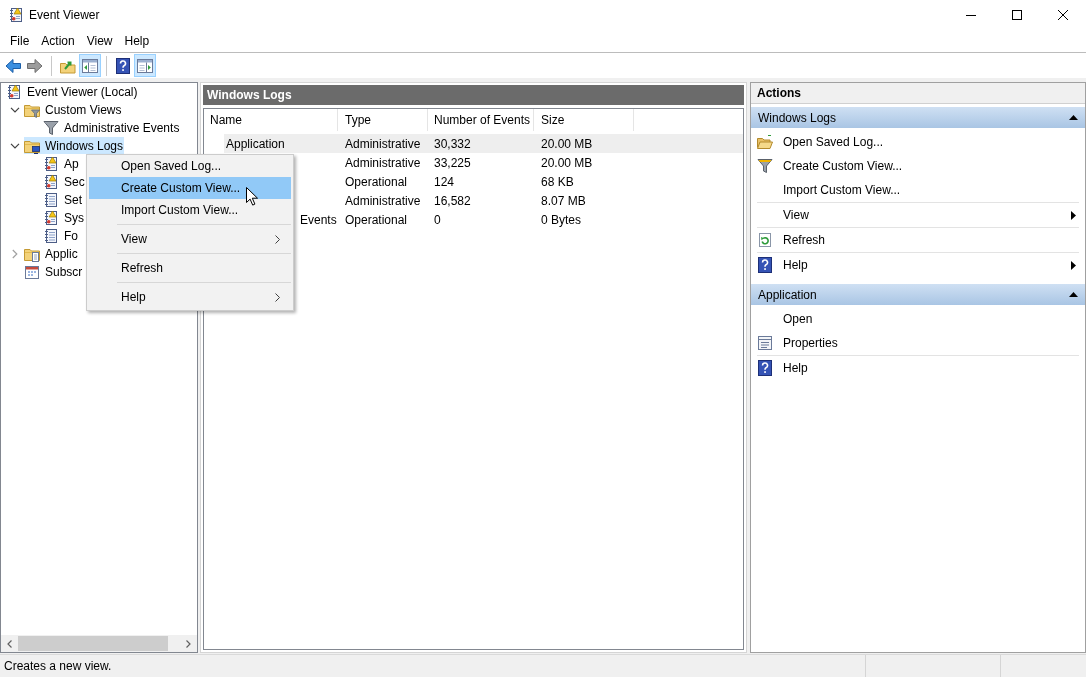 This screenshot has width=1086, height=677. What do you see at coordinates (452, 144) in the screenshot?
I see `table-cell-text: 30,332` at bounding box center [452, 144].